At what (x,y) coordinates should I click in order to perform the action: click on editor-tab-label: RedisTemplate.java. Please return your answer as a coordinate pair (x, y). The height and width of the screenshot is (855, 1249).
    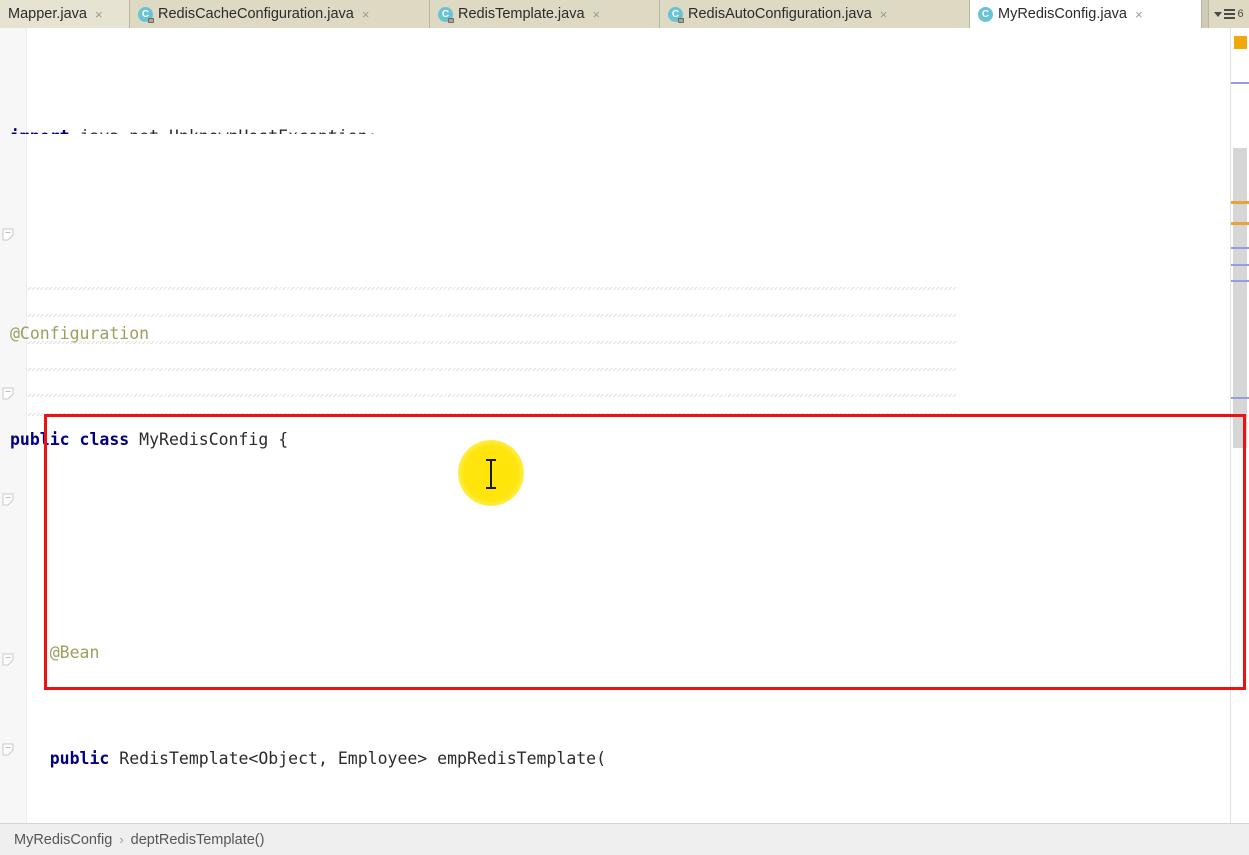
    Looking at the image, I should click on (521, 14).